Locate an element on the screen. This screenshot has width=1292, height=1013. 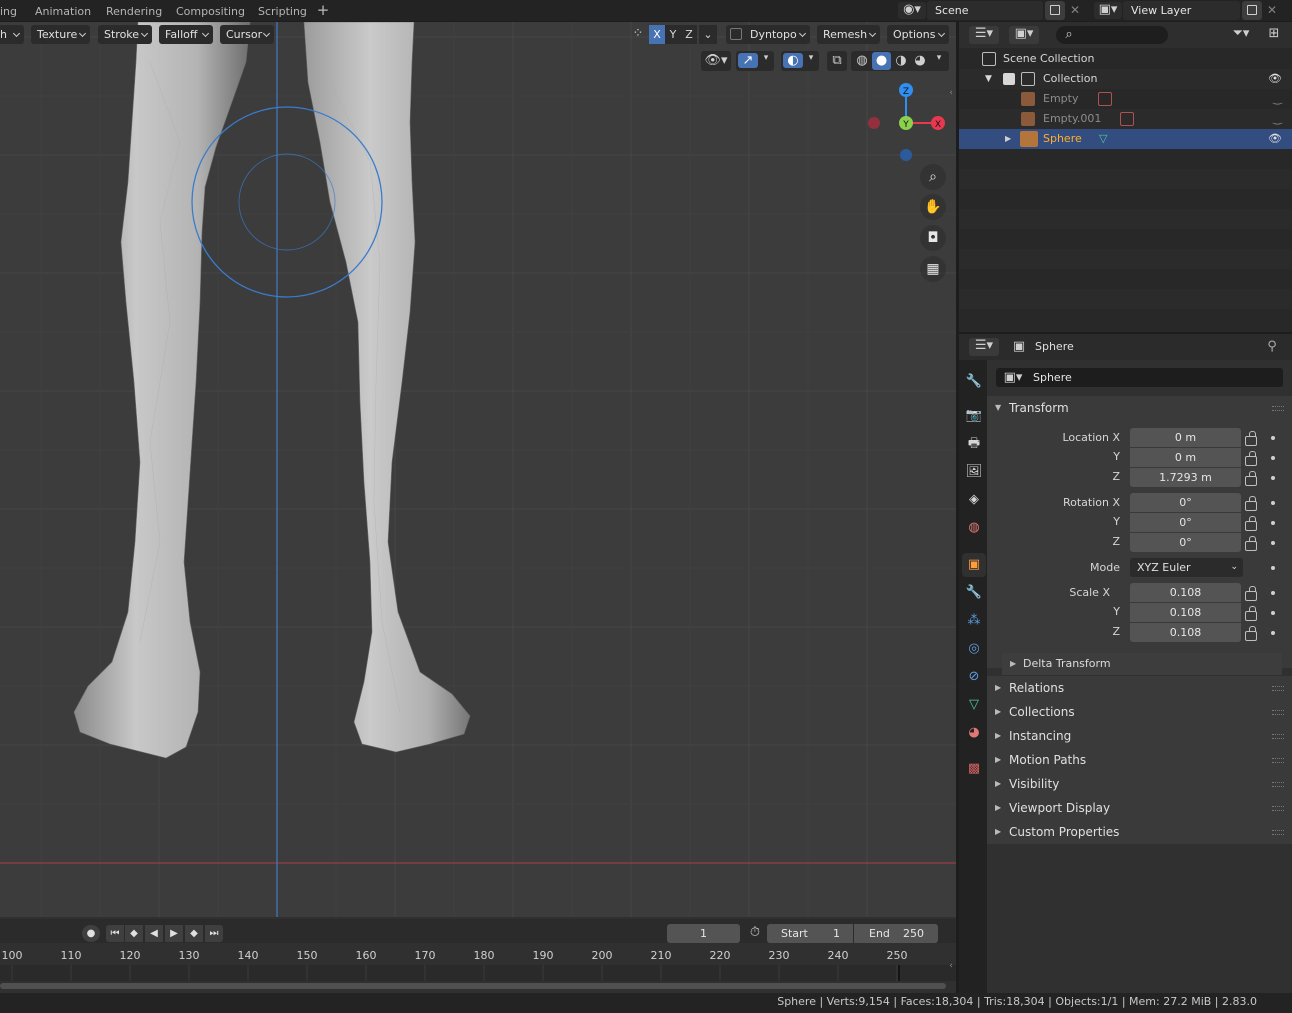
mesh-data-tab-icon: ▽ is located at coordinates (974, 705).